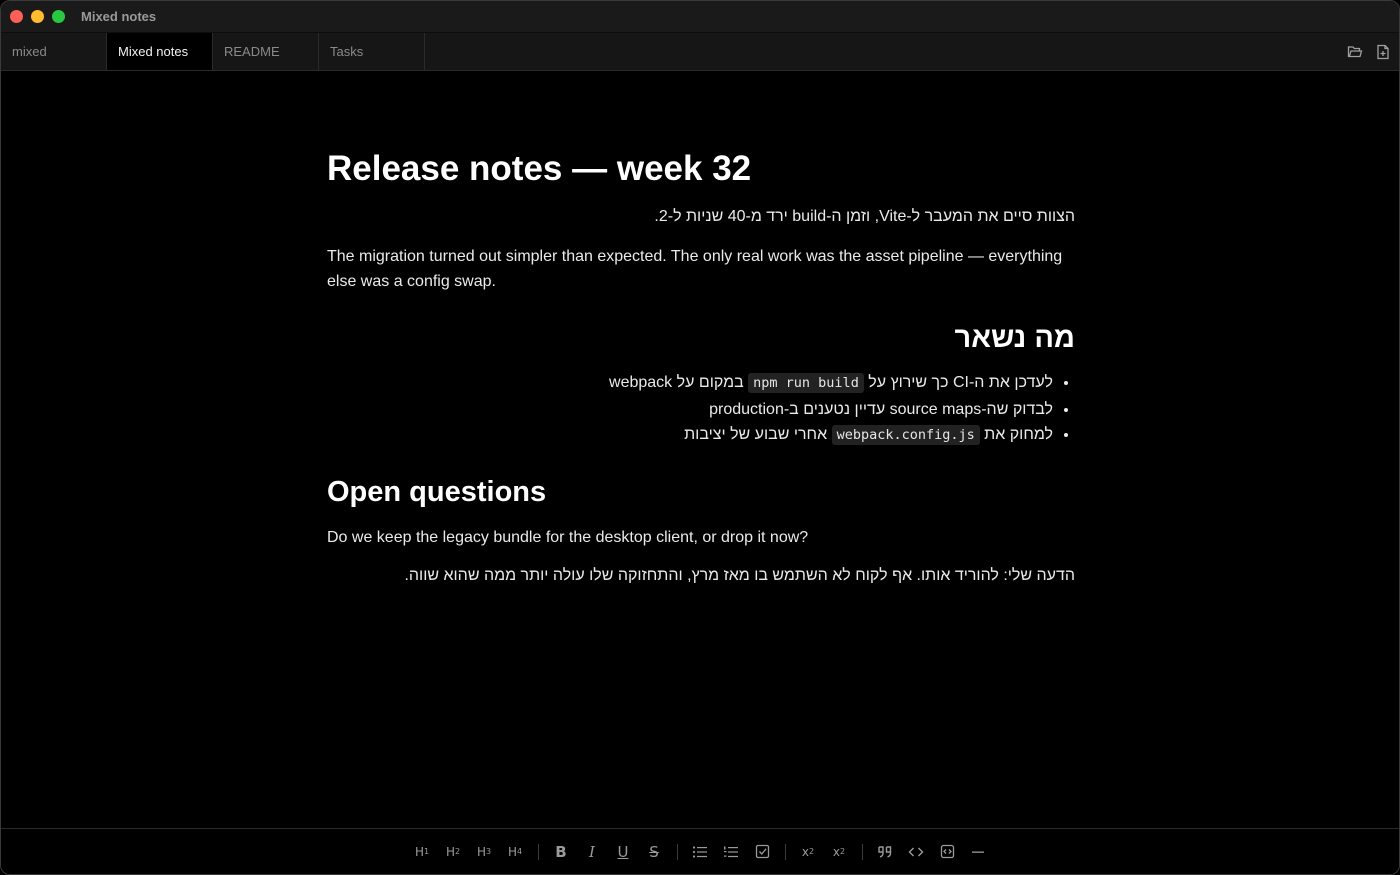  What do you see at coordinates (885, 852) in the screenshot?
I see `blockquote-icon` at bounding box center [885, 852].